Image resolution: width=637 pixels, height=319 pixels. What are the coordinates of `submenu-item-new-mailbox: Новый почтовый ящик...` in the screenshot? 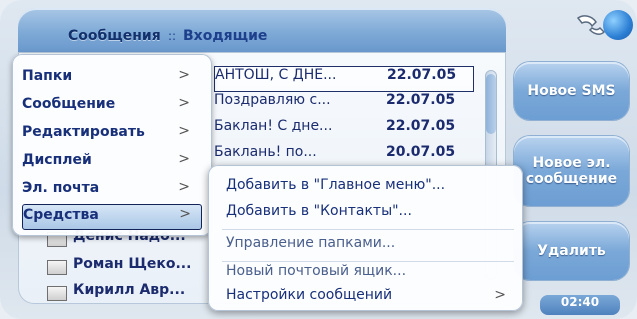 It's located at (371, 274).